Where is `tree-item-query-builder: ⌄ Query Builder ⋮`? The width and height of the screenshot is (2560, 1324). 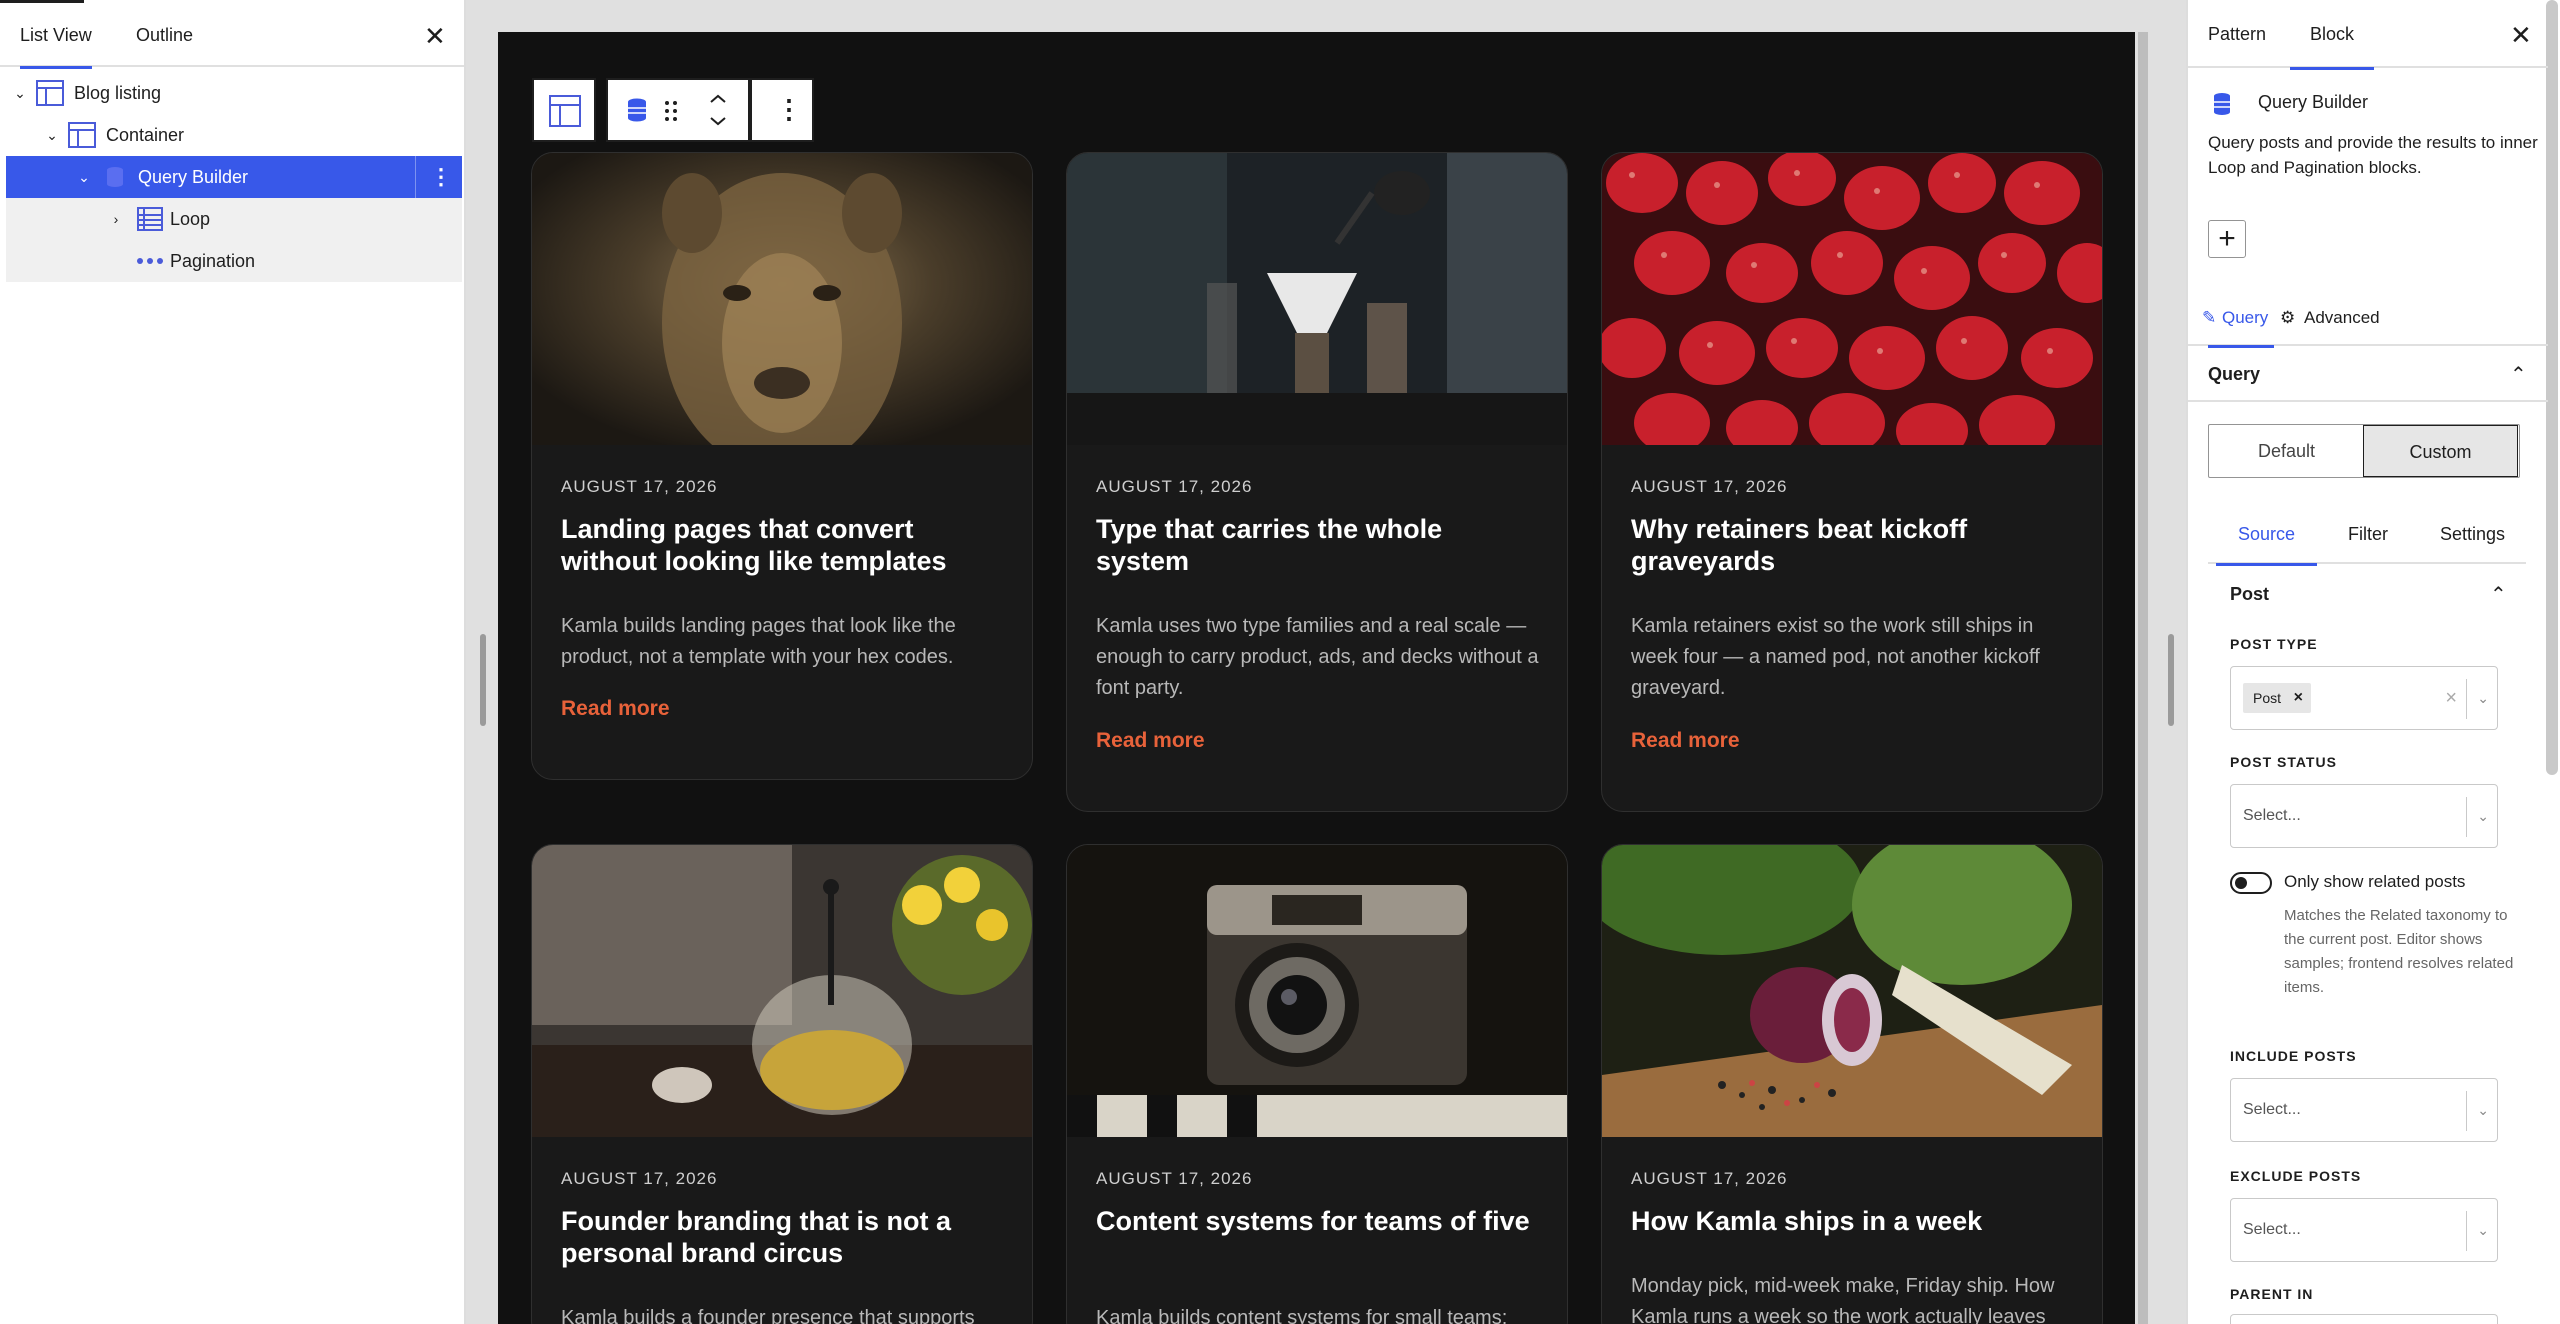
tree-item-query-builder: ⌄ Query Builder ⋮ is located at coordinates (234, 177).